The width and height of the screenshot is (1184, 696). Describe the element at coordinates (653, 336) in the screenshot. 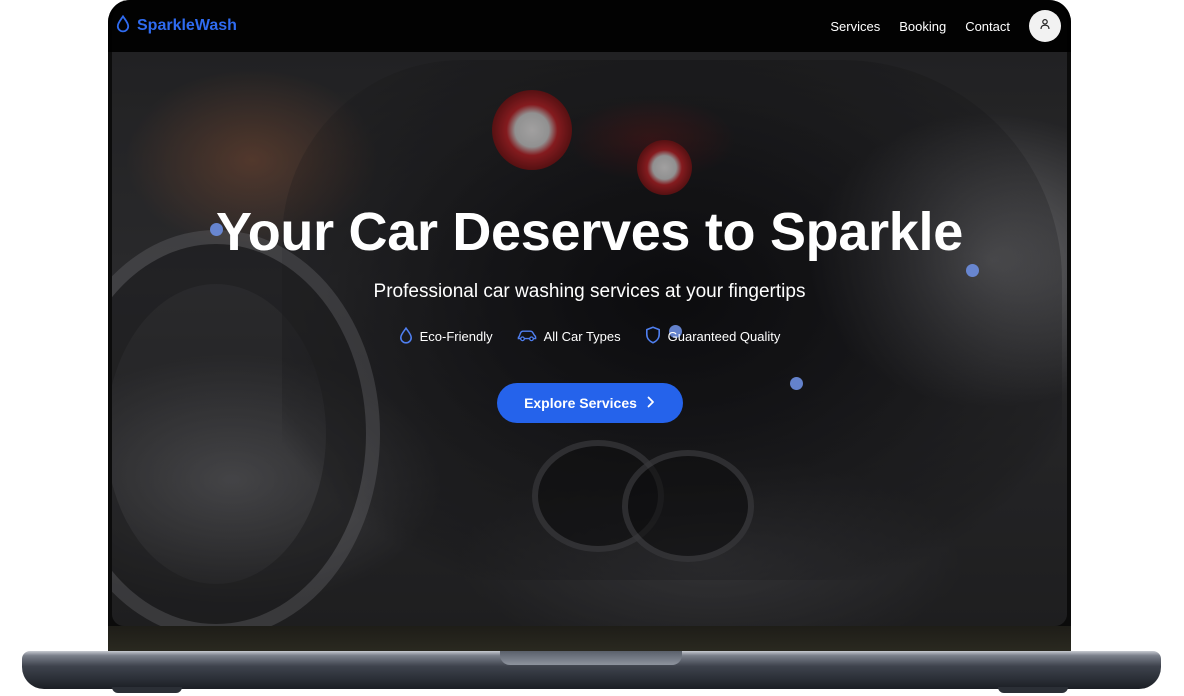

I see `shield-icon` at that location.